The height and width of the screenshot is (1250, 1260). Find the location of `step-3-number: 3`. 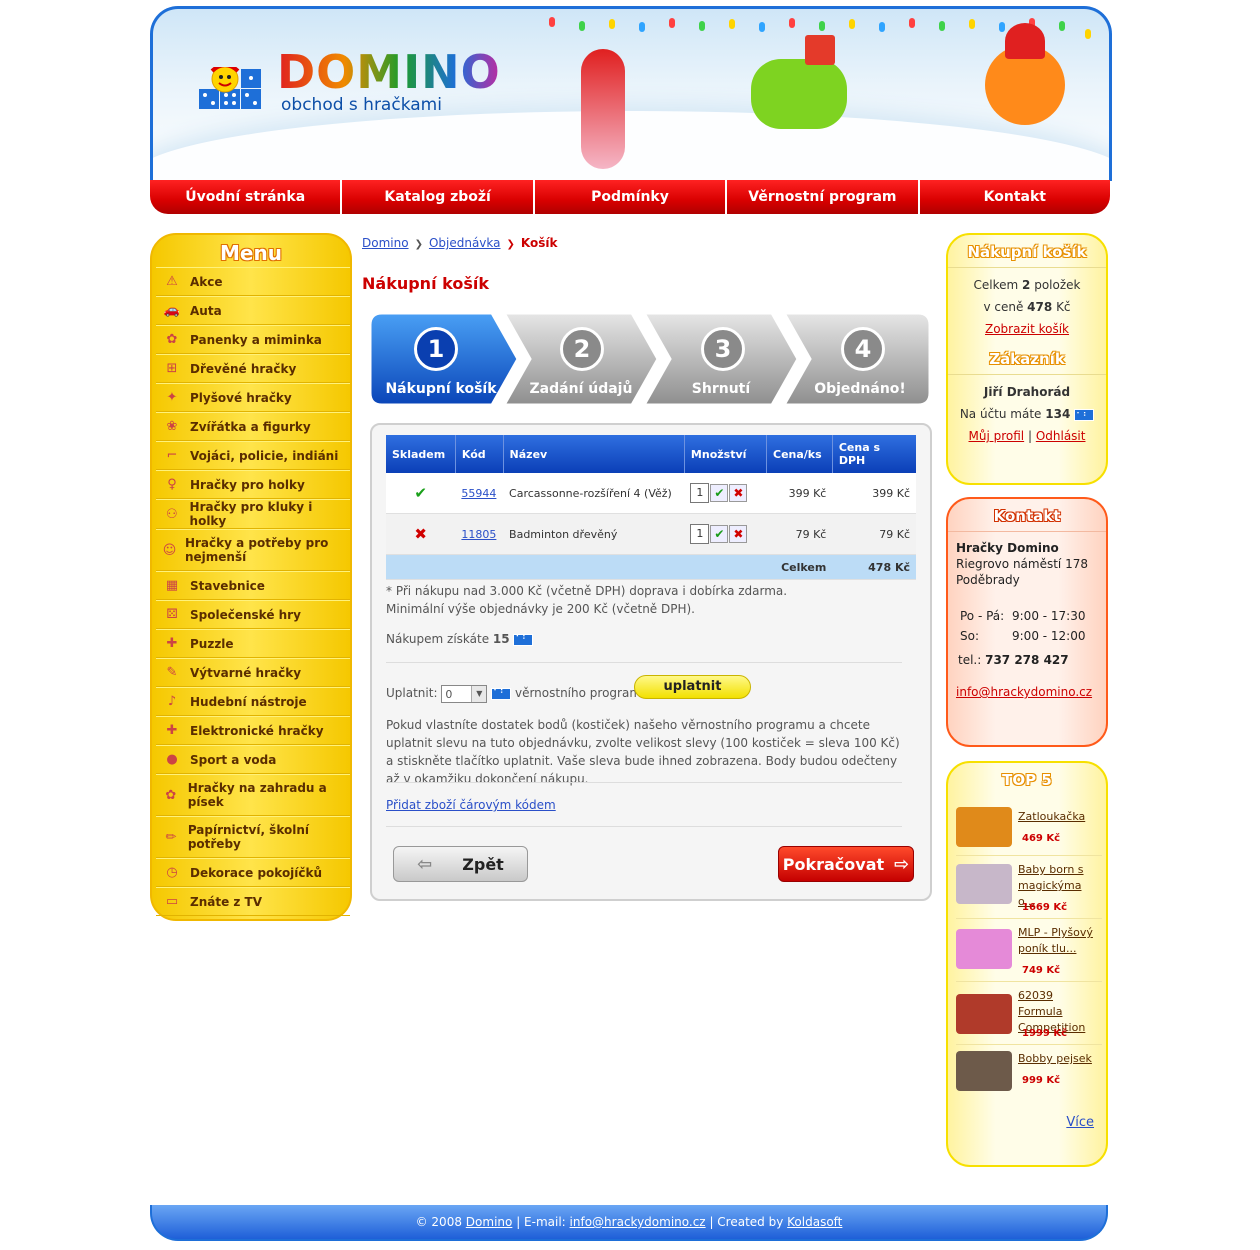

step-3-number: 3 is located at coordinates (723, 349).